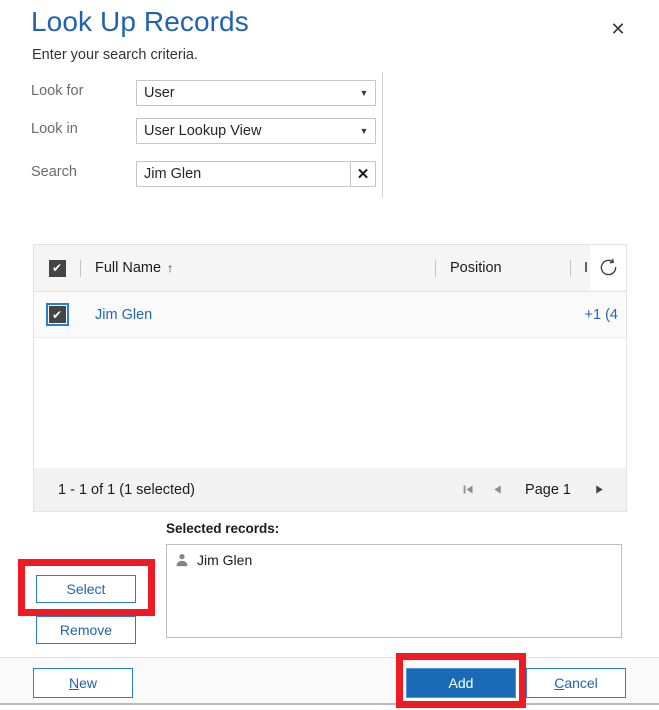 Image resolution: width=659 pixels, height=710 pixels. Describe the element at coordinates (256, 93) in the screenshot. I see `look-for-dropdown: User ▼` at that location.